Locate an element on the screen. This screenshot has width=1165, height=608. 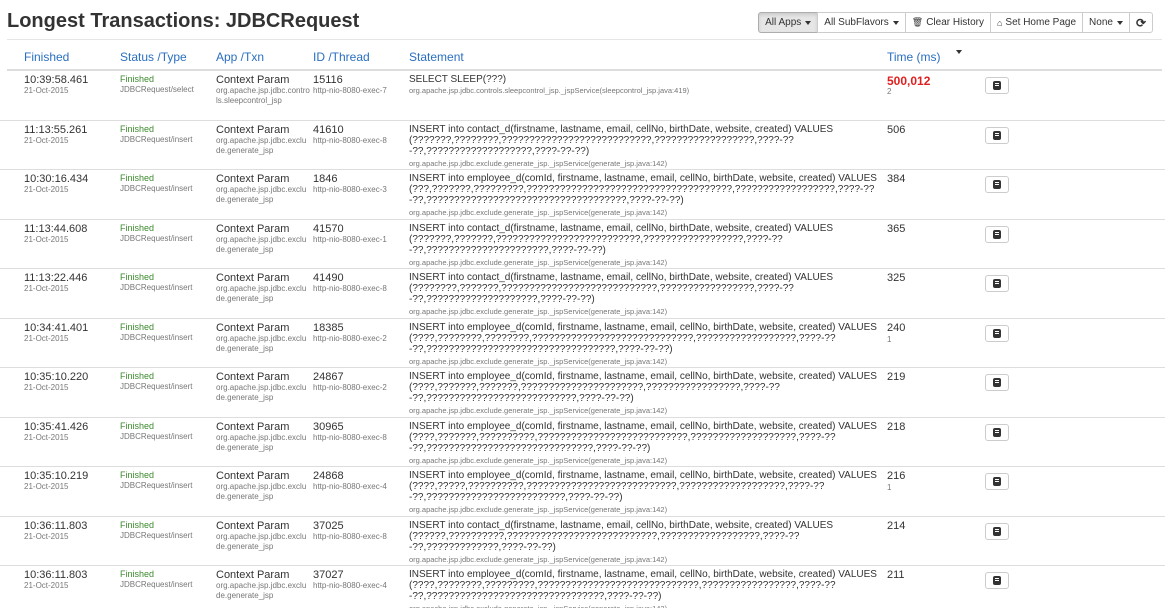
duration-ms: 384 is located at coordinates (896, 179).